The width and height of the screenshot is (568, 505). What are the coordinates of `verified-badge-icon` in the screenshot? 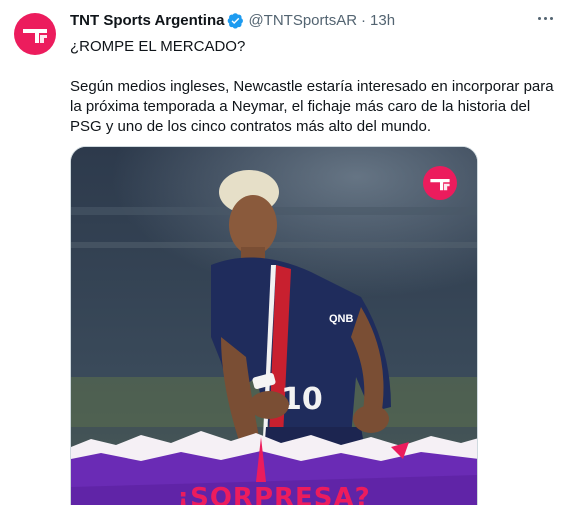 It's located at (236, 20).